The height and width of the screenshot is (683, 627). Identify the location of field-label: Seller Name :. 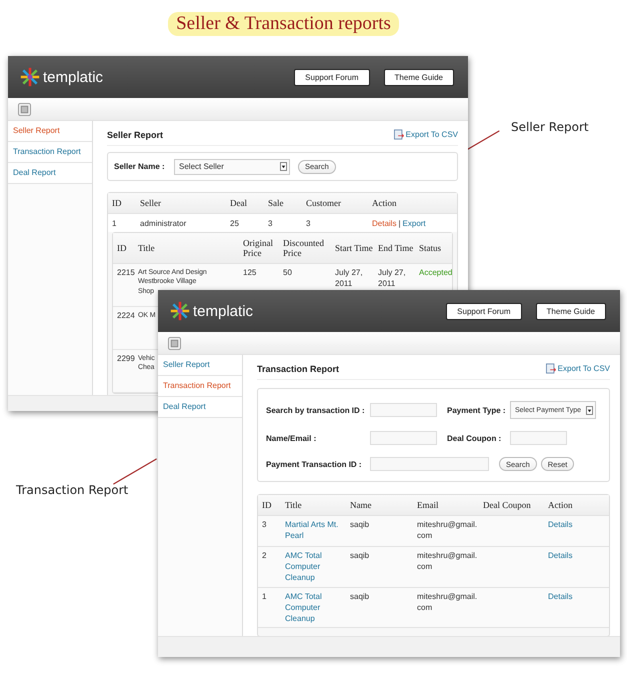
(140, 166).